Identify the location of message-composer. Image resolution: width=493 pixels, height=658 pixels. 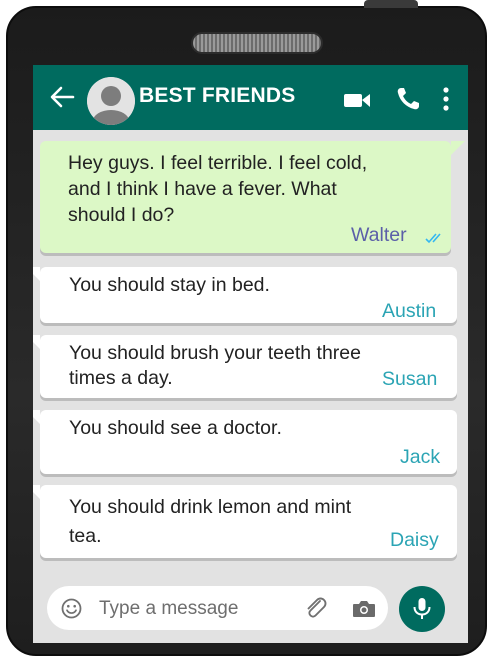
(217, 608).